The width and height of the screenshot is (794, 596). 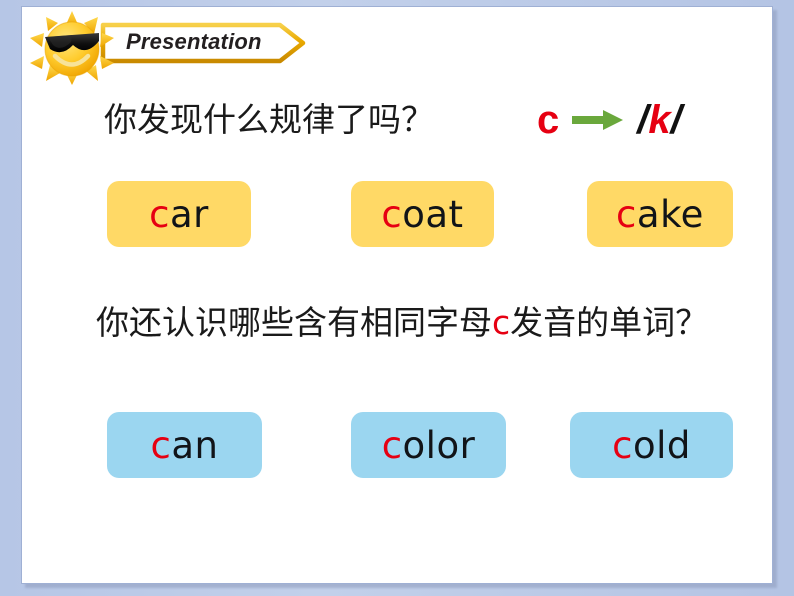 I want to click on question-2-after: 发音的单词？, so click(x=609, y=322).